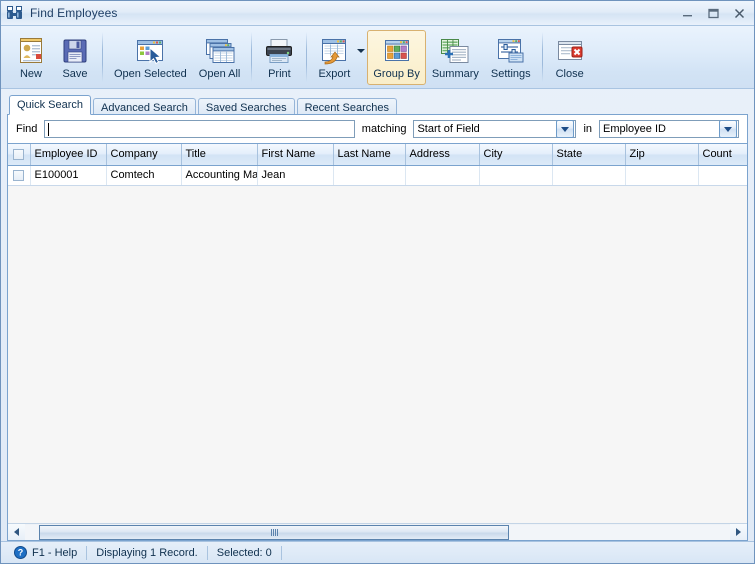 The image size is (755, 564). What do you see at coordinates (511, 51) in the screenshot?
I see `settings-icon` at bounding box center [511, 51].